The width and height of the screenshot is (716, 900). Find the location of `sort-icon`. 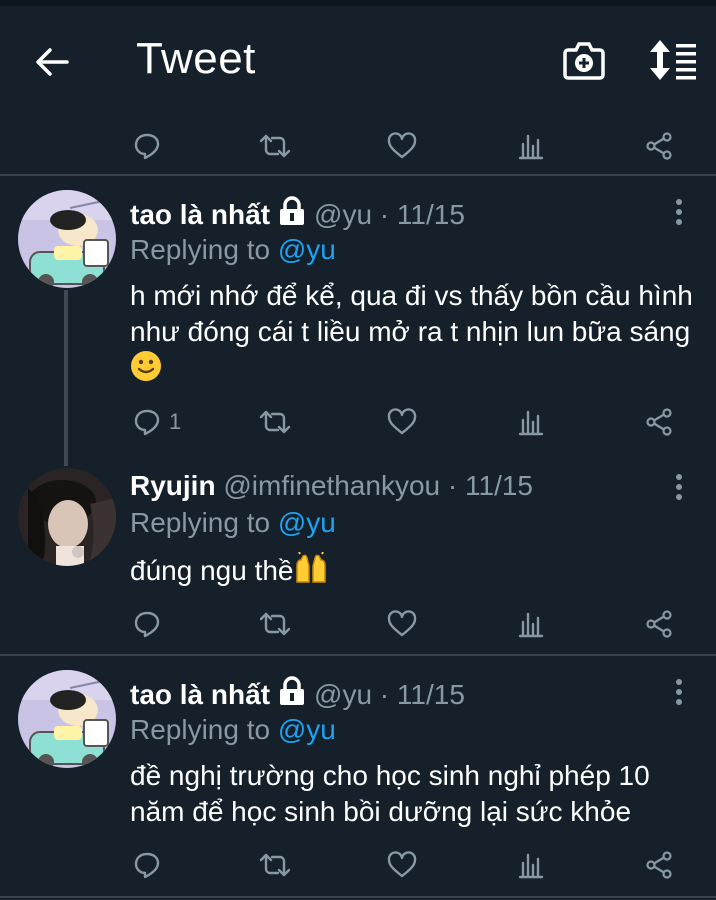

sort-icon is located at coordinates (673, 60).